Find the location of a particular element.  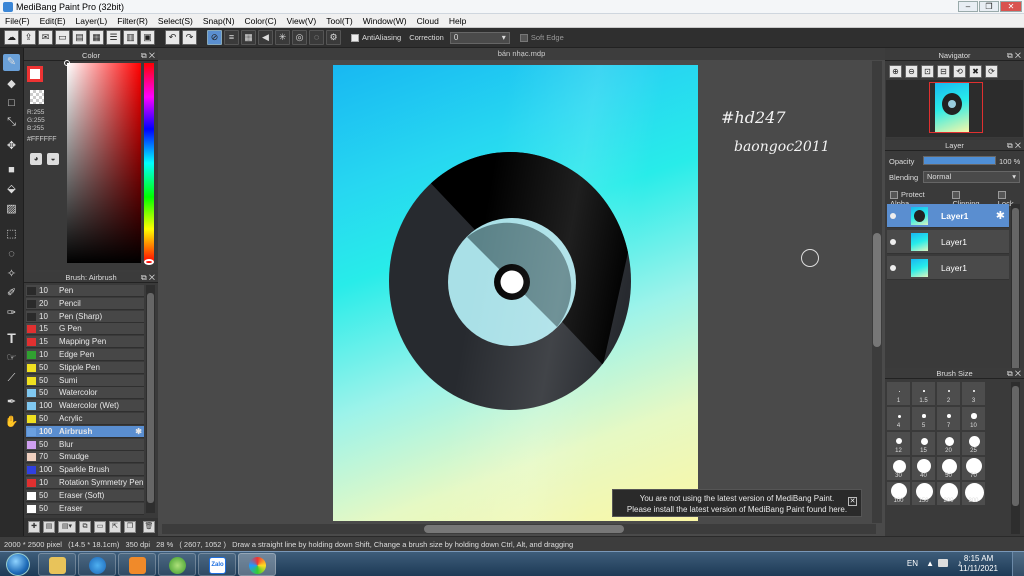

brush-scroll-thumb is located at coordinates (150, 398).